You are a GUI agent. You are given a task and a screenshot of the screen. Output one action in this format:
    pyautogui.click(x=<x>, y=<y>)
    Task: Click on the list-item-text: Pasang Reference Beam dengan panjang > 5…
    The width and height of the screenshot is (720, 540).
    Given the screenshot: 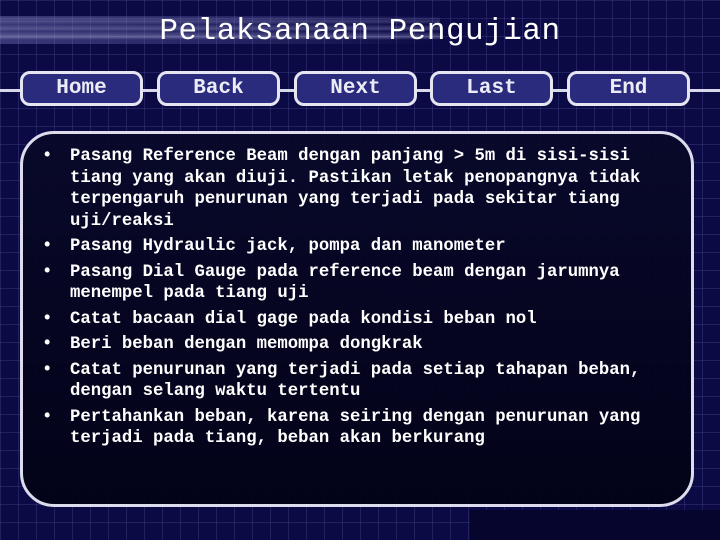 What is the action you would take?
    pyautogui.click(x=355, y=189)
    